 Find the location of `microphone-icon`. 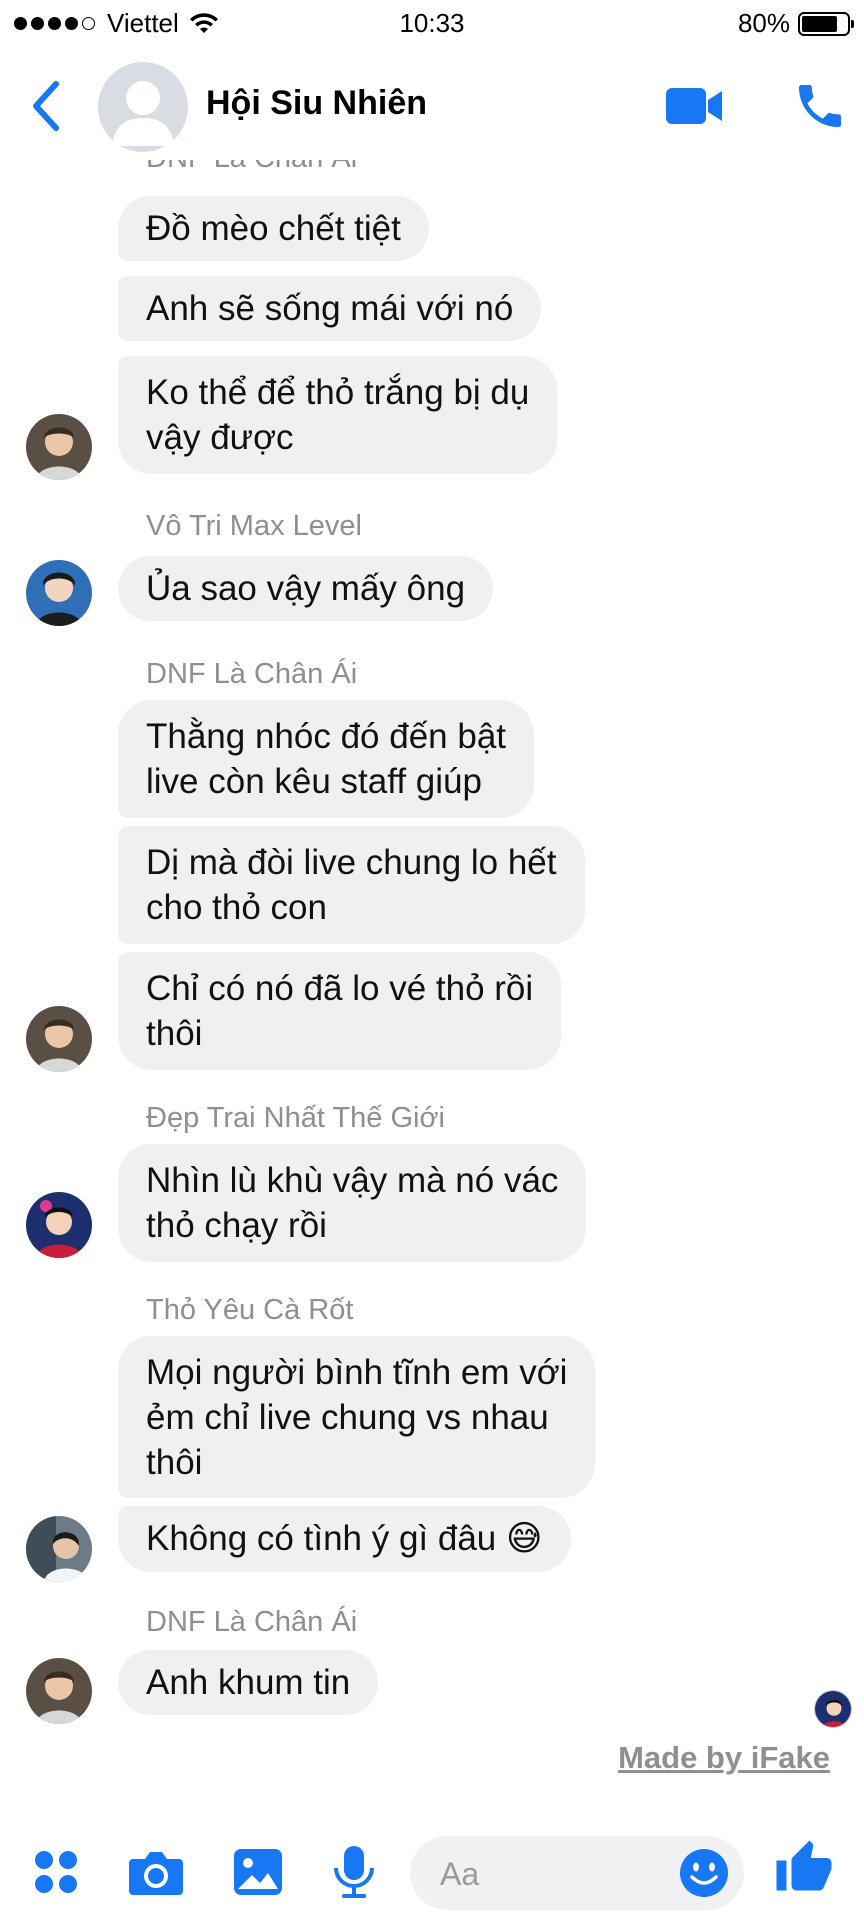

microphone-icon is located at coordinates (354, 1872).